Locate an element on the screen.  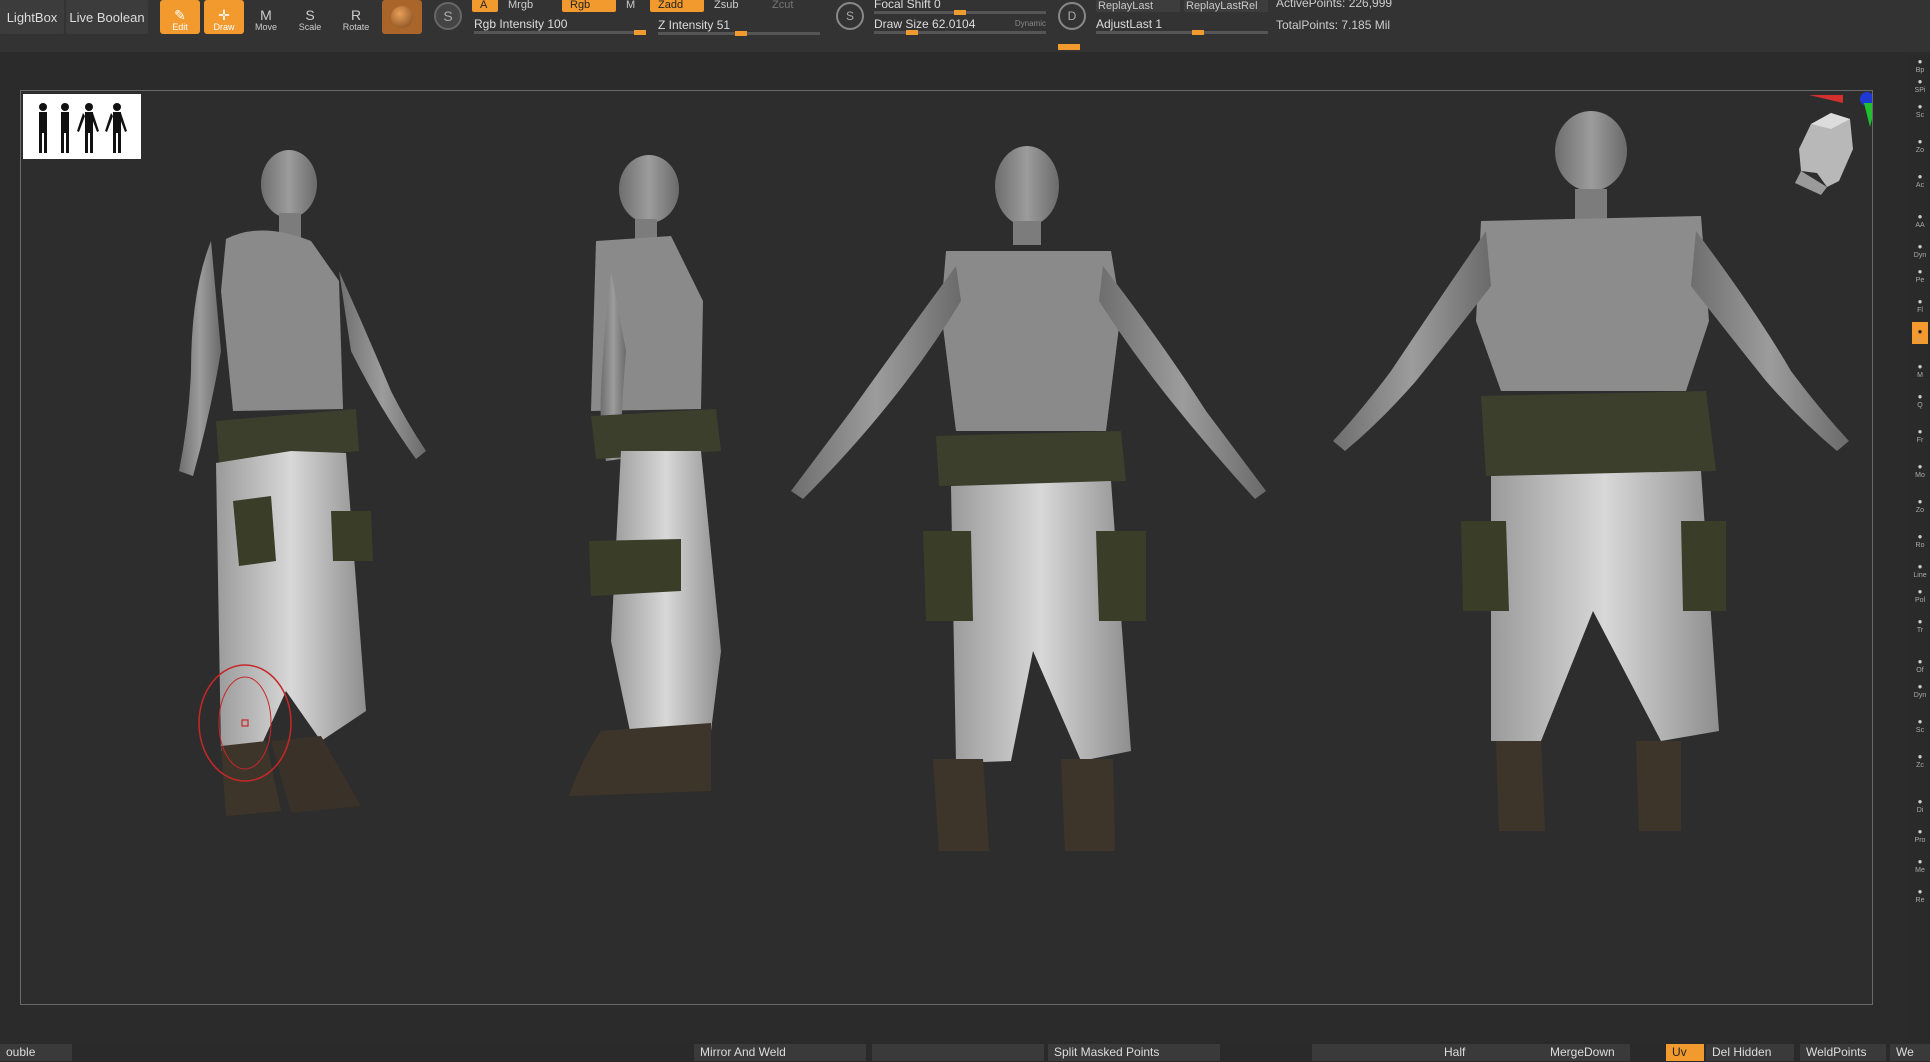
move-button: M Move is located at coordinates (266, 17).